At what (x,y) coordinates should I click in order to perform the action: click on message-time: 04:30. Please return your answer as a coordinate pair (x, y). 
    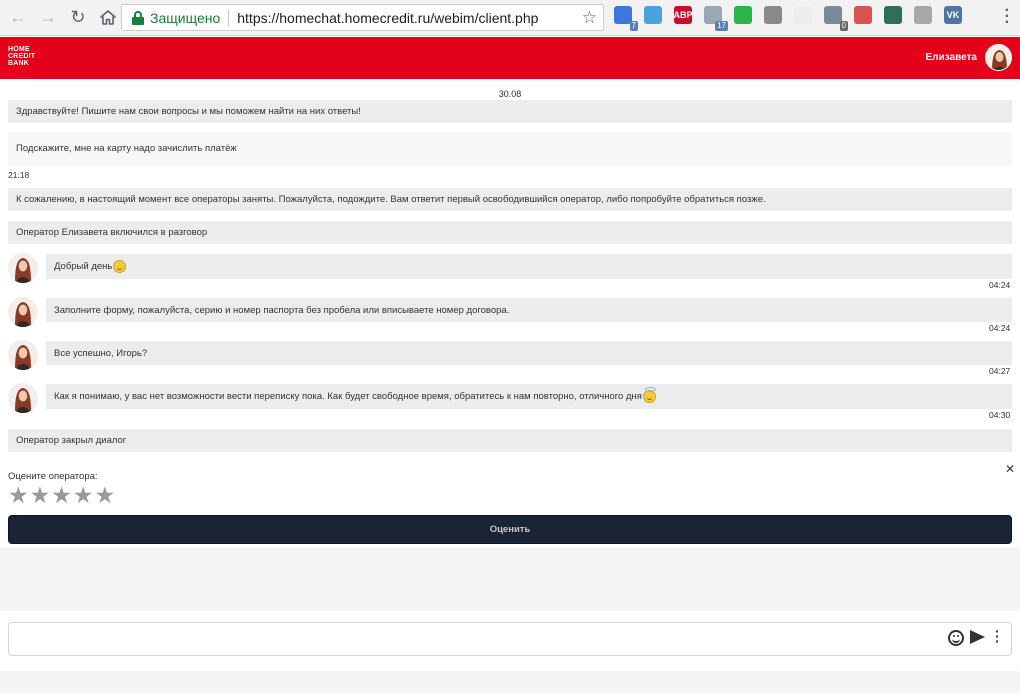
    Looking at the image, I should click on (1000, 415).